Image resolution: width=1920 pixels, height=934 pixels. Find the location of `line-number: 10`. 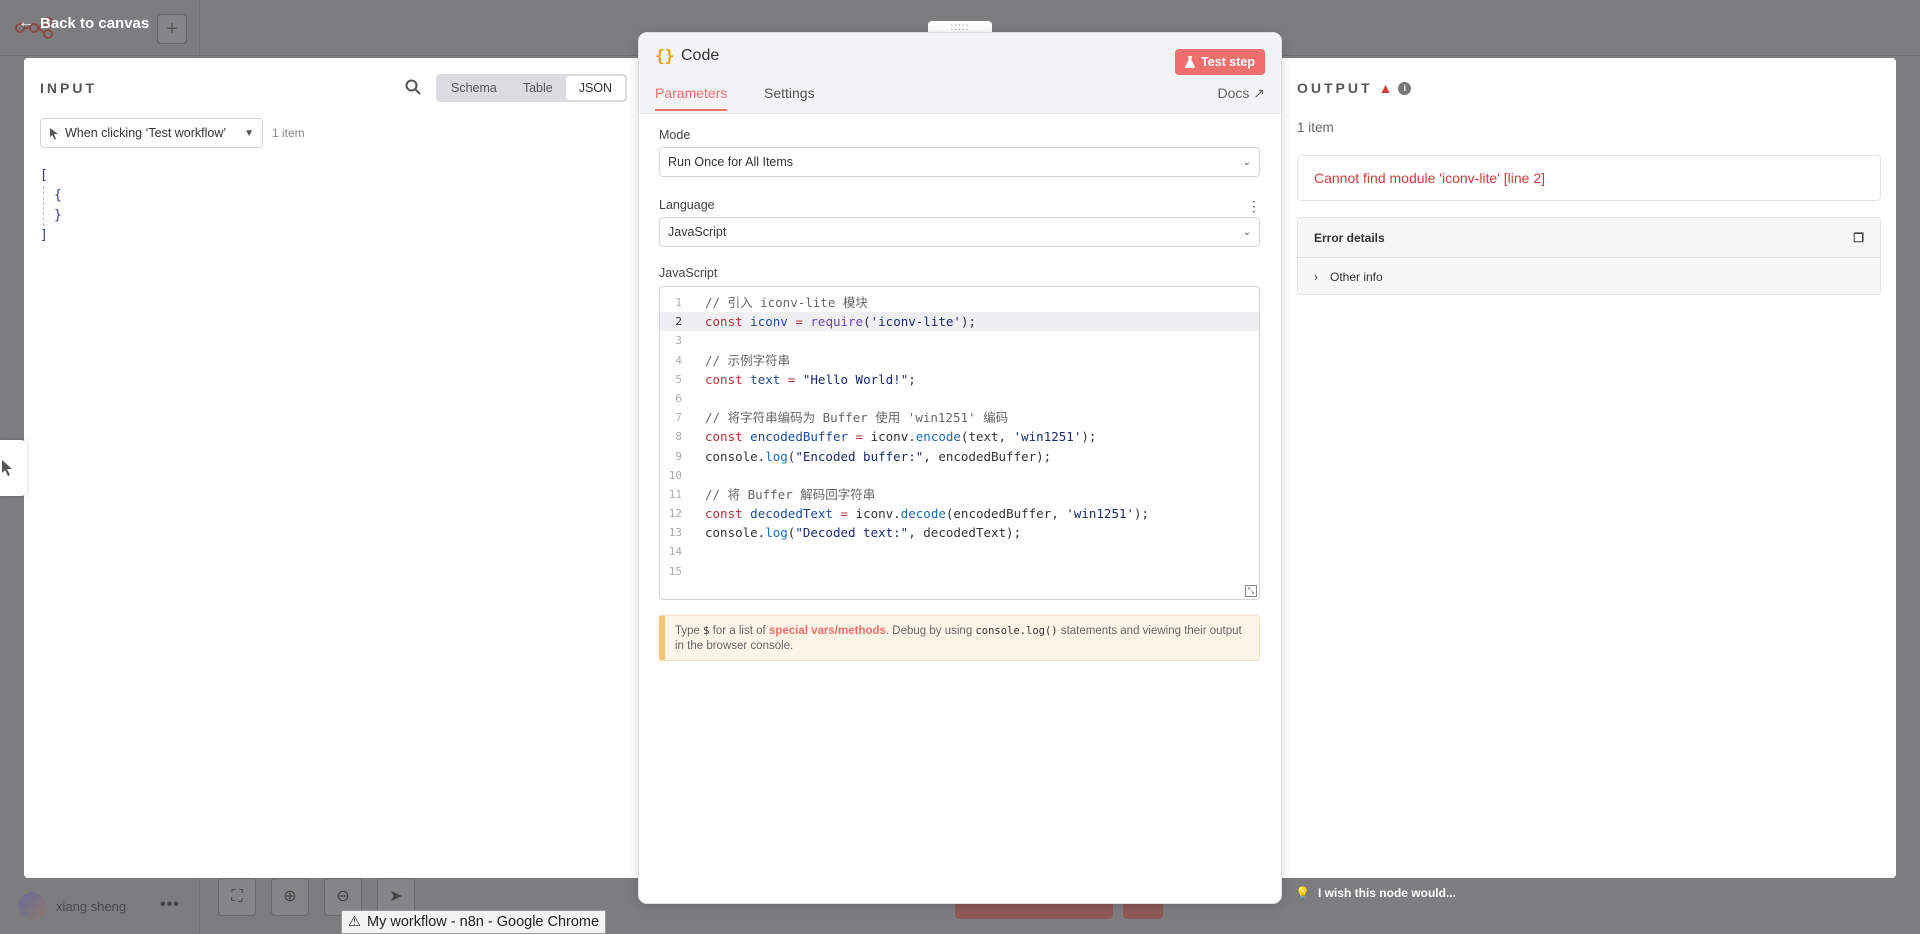

line-number: 10 is located at coordinates (675, 475).